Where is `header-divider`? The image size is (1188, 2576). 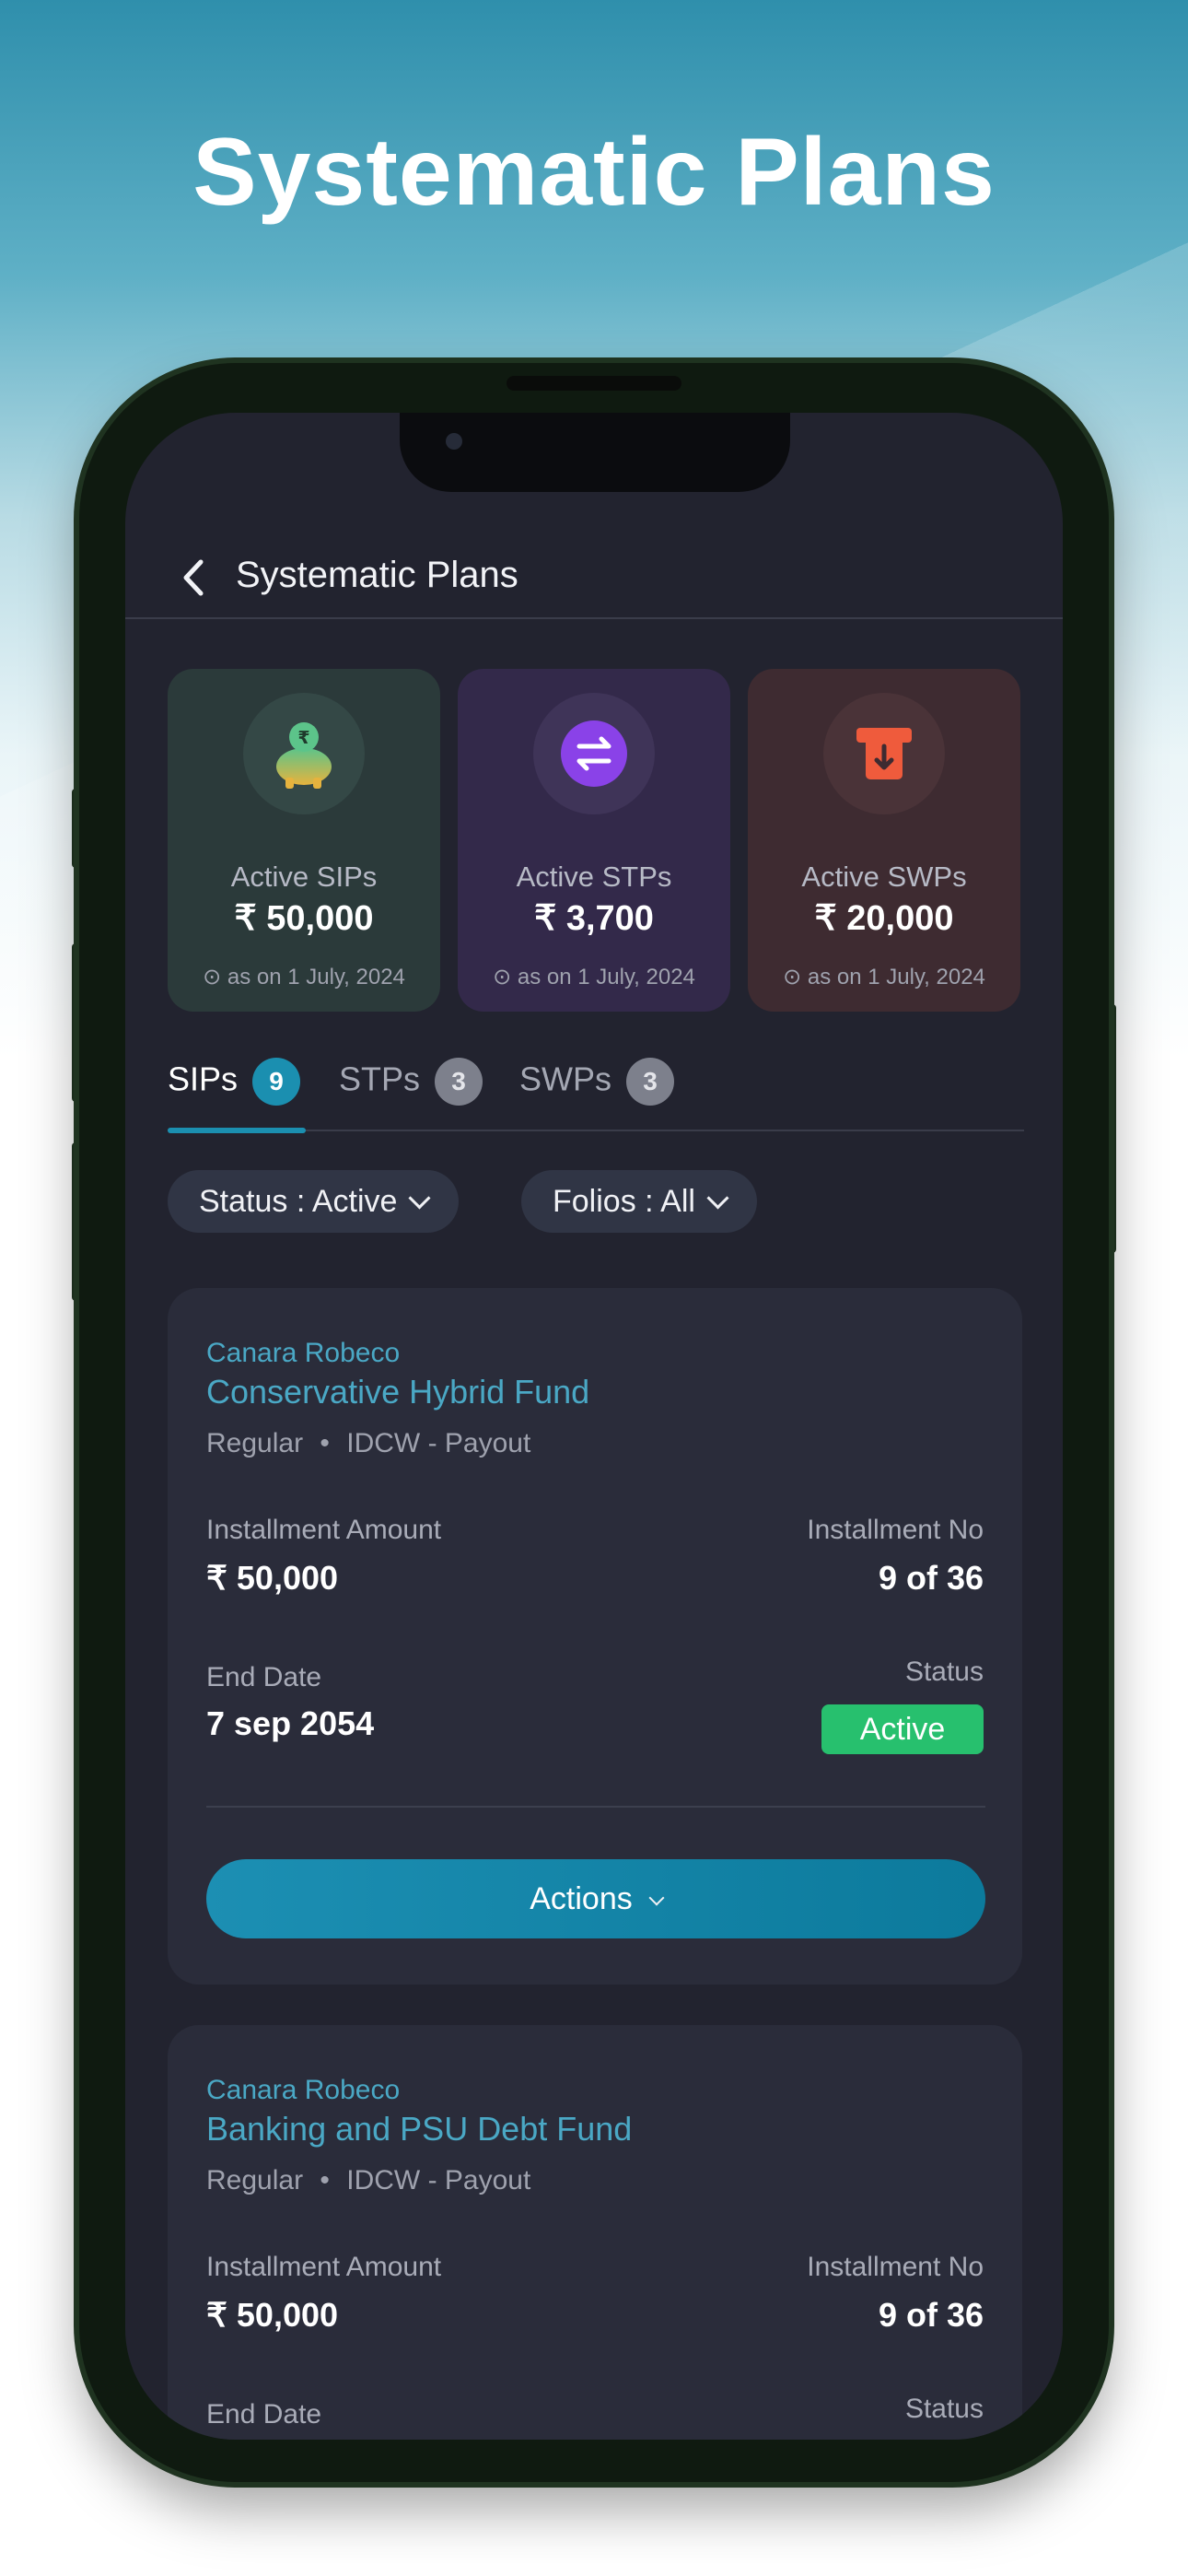 header-divider is located at coordinates (594, 618).